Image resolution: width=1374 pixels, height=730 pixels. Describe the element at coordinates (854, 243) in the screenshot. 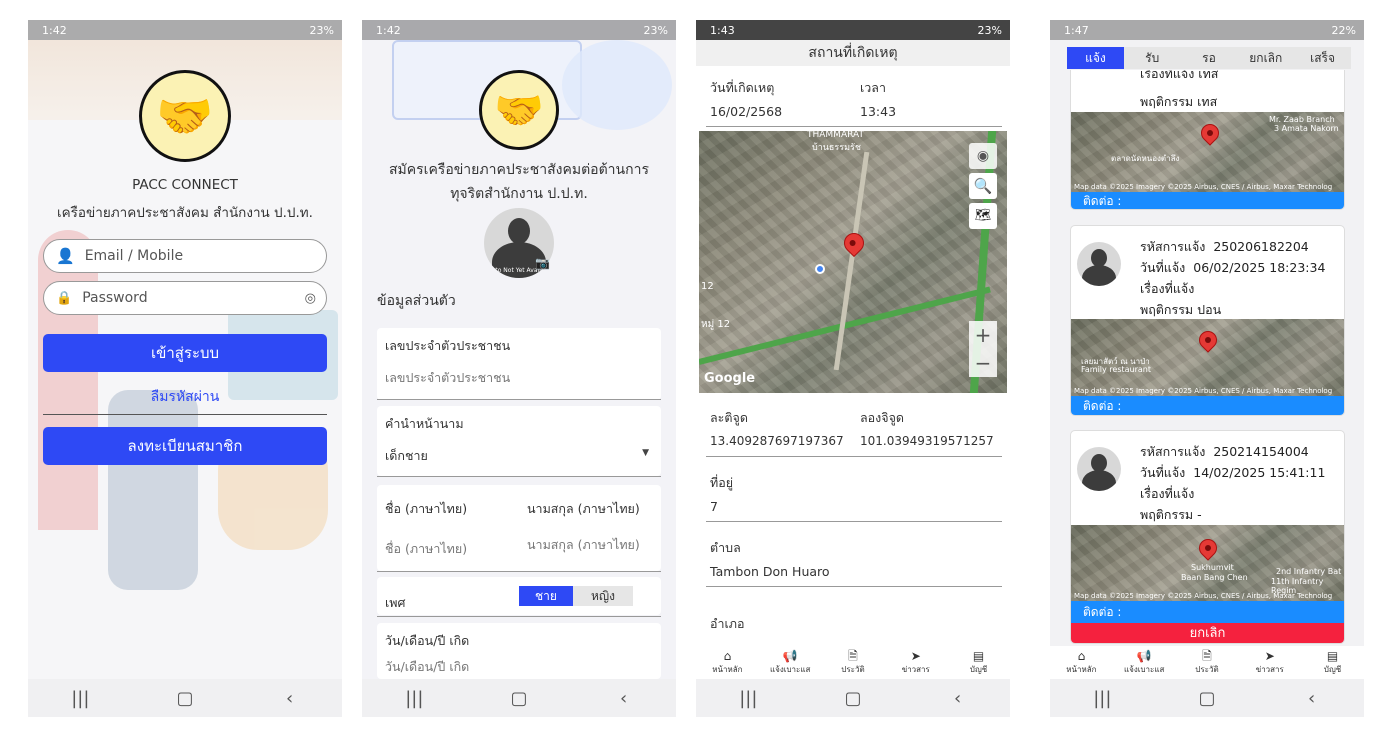

I see `incident-location-pin` at that location.